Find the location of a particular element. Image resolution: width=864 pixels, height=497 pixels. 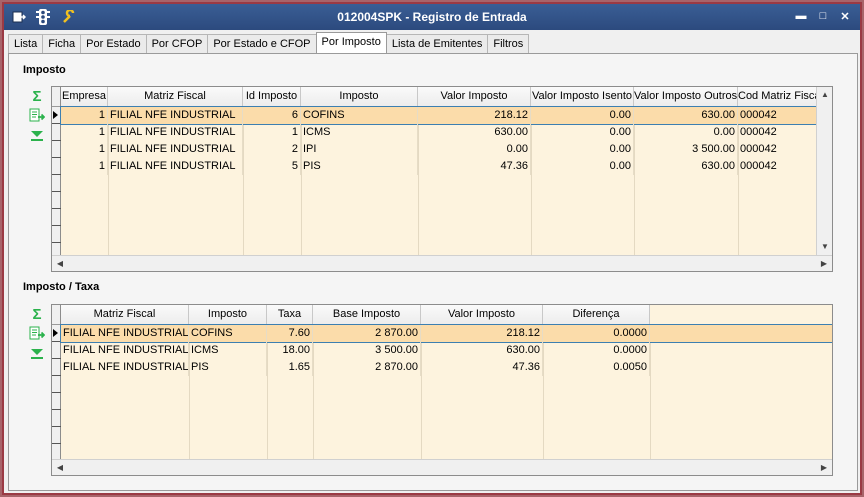

tab-lista-de-emitentes: Lista de Emitentes is located at coordinates (437, 43).